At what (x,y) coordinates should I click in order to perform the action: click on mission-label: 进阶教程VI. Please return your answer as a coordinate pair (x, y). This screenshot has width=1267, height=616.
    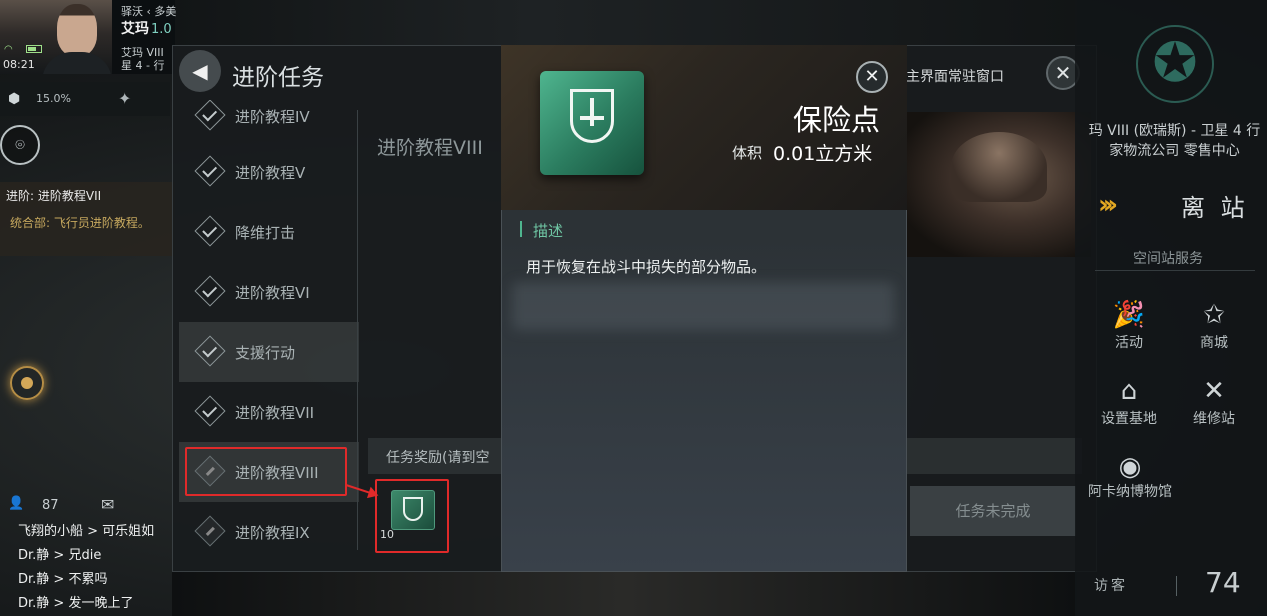
    Looking at the image, I should click on (272, 293).